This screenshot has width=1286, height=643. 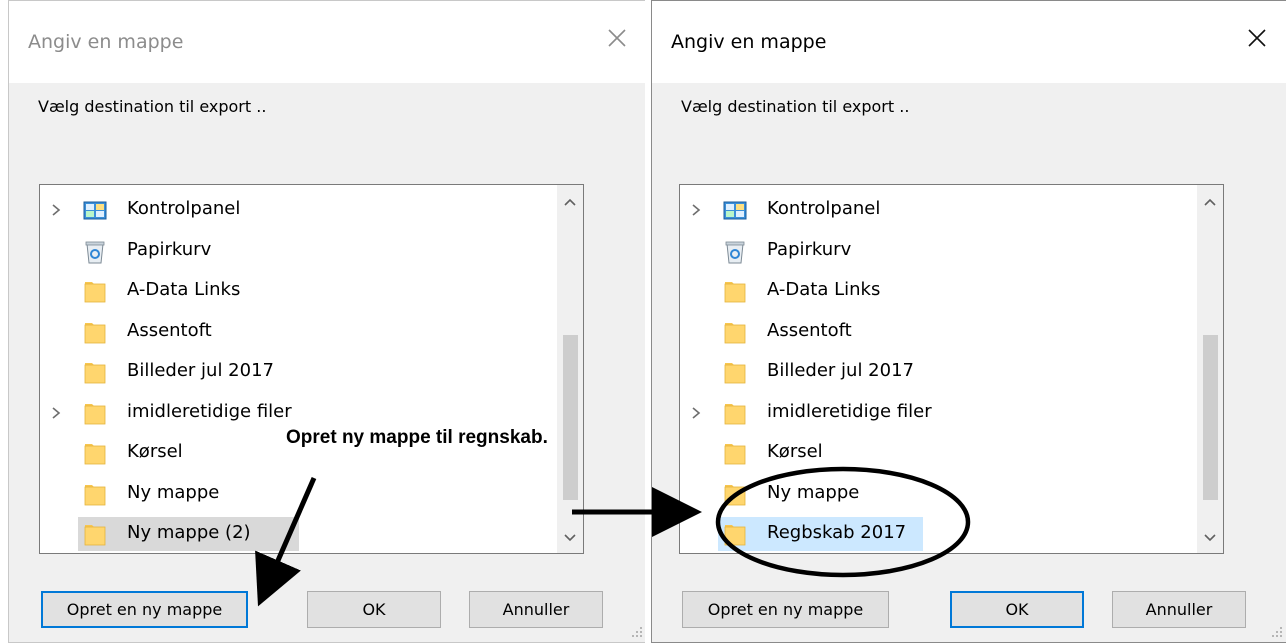 I want to click on tree-item: Regbskab 2017, so click(x=938, y=533).